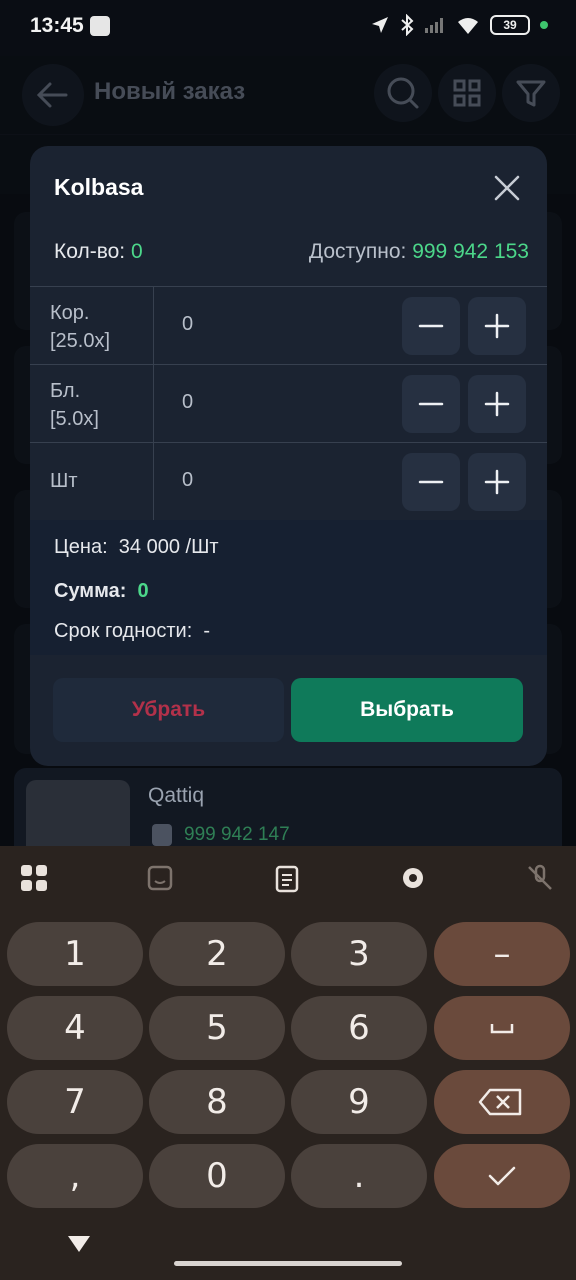  Describe the element at coordinates (434, 25) in the screenshot. I see `signal-icon` at that location.